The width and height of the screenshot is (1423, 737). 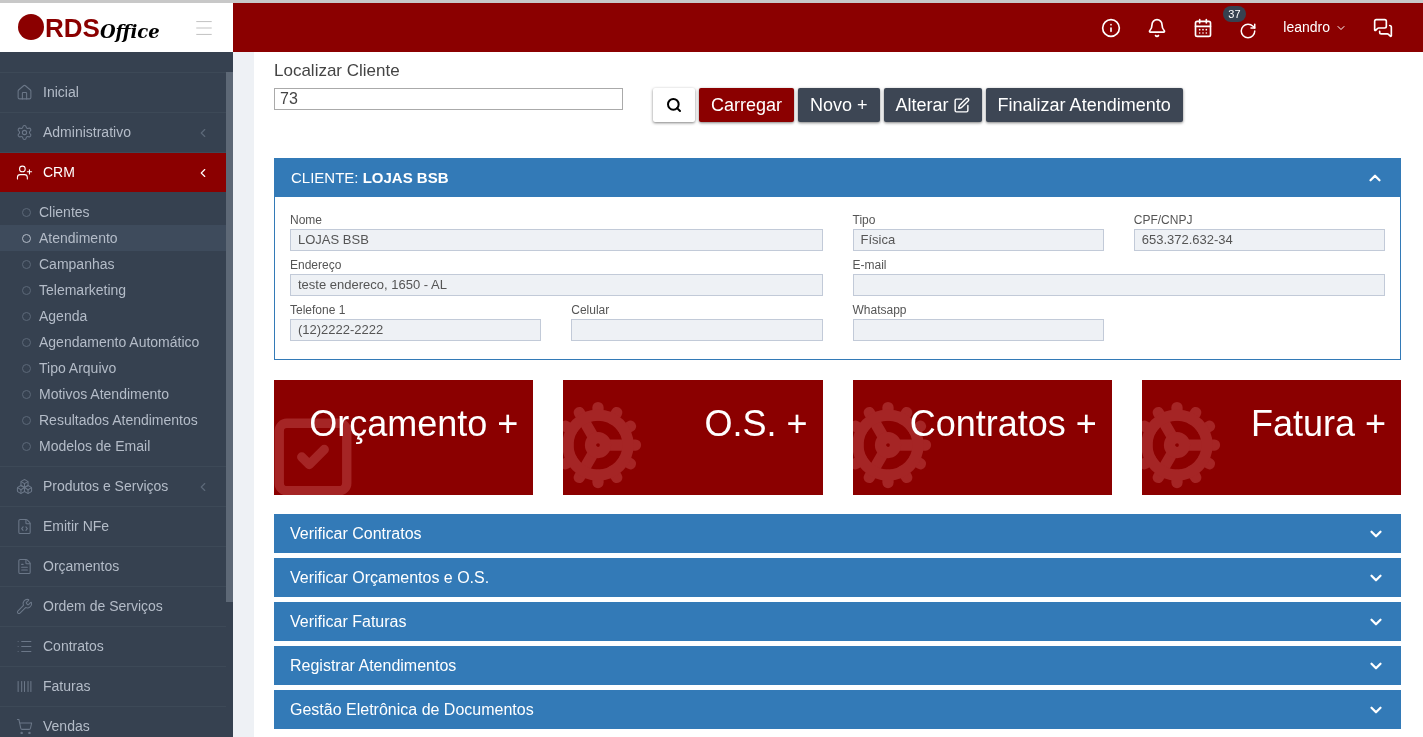 What do you see at coordinates (556, 285) in the screenshot?
I see `input-field: teste endereco, 1650 - AL` at bounding box center [556, 285].